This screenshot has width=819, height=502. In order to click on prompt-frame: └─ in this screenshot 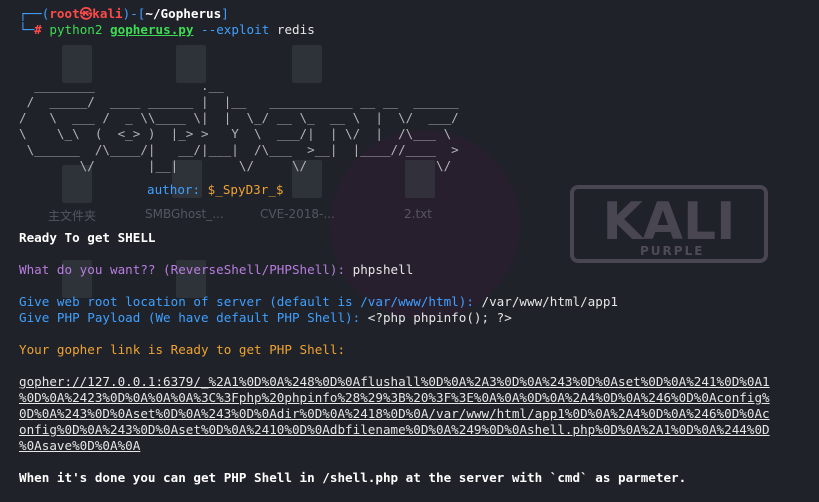, I will do `click(27, 29)`.